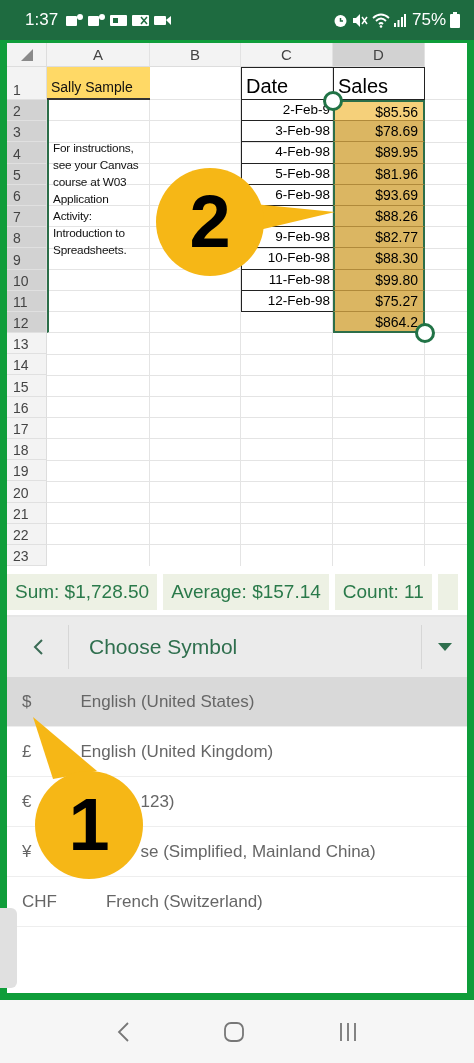 Image resolution: width=474 pixels, height=1063 pixels. Describe the element at coordinates (27, 701) in the screenshot. I see `currency-symbol: $` at that location.